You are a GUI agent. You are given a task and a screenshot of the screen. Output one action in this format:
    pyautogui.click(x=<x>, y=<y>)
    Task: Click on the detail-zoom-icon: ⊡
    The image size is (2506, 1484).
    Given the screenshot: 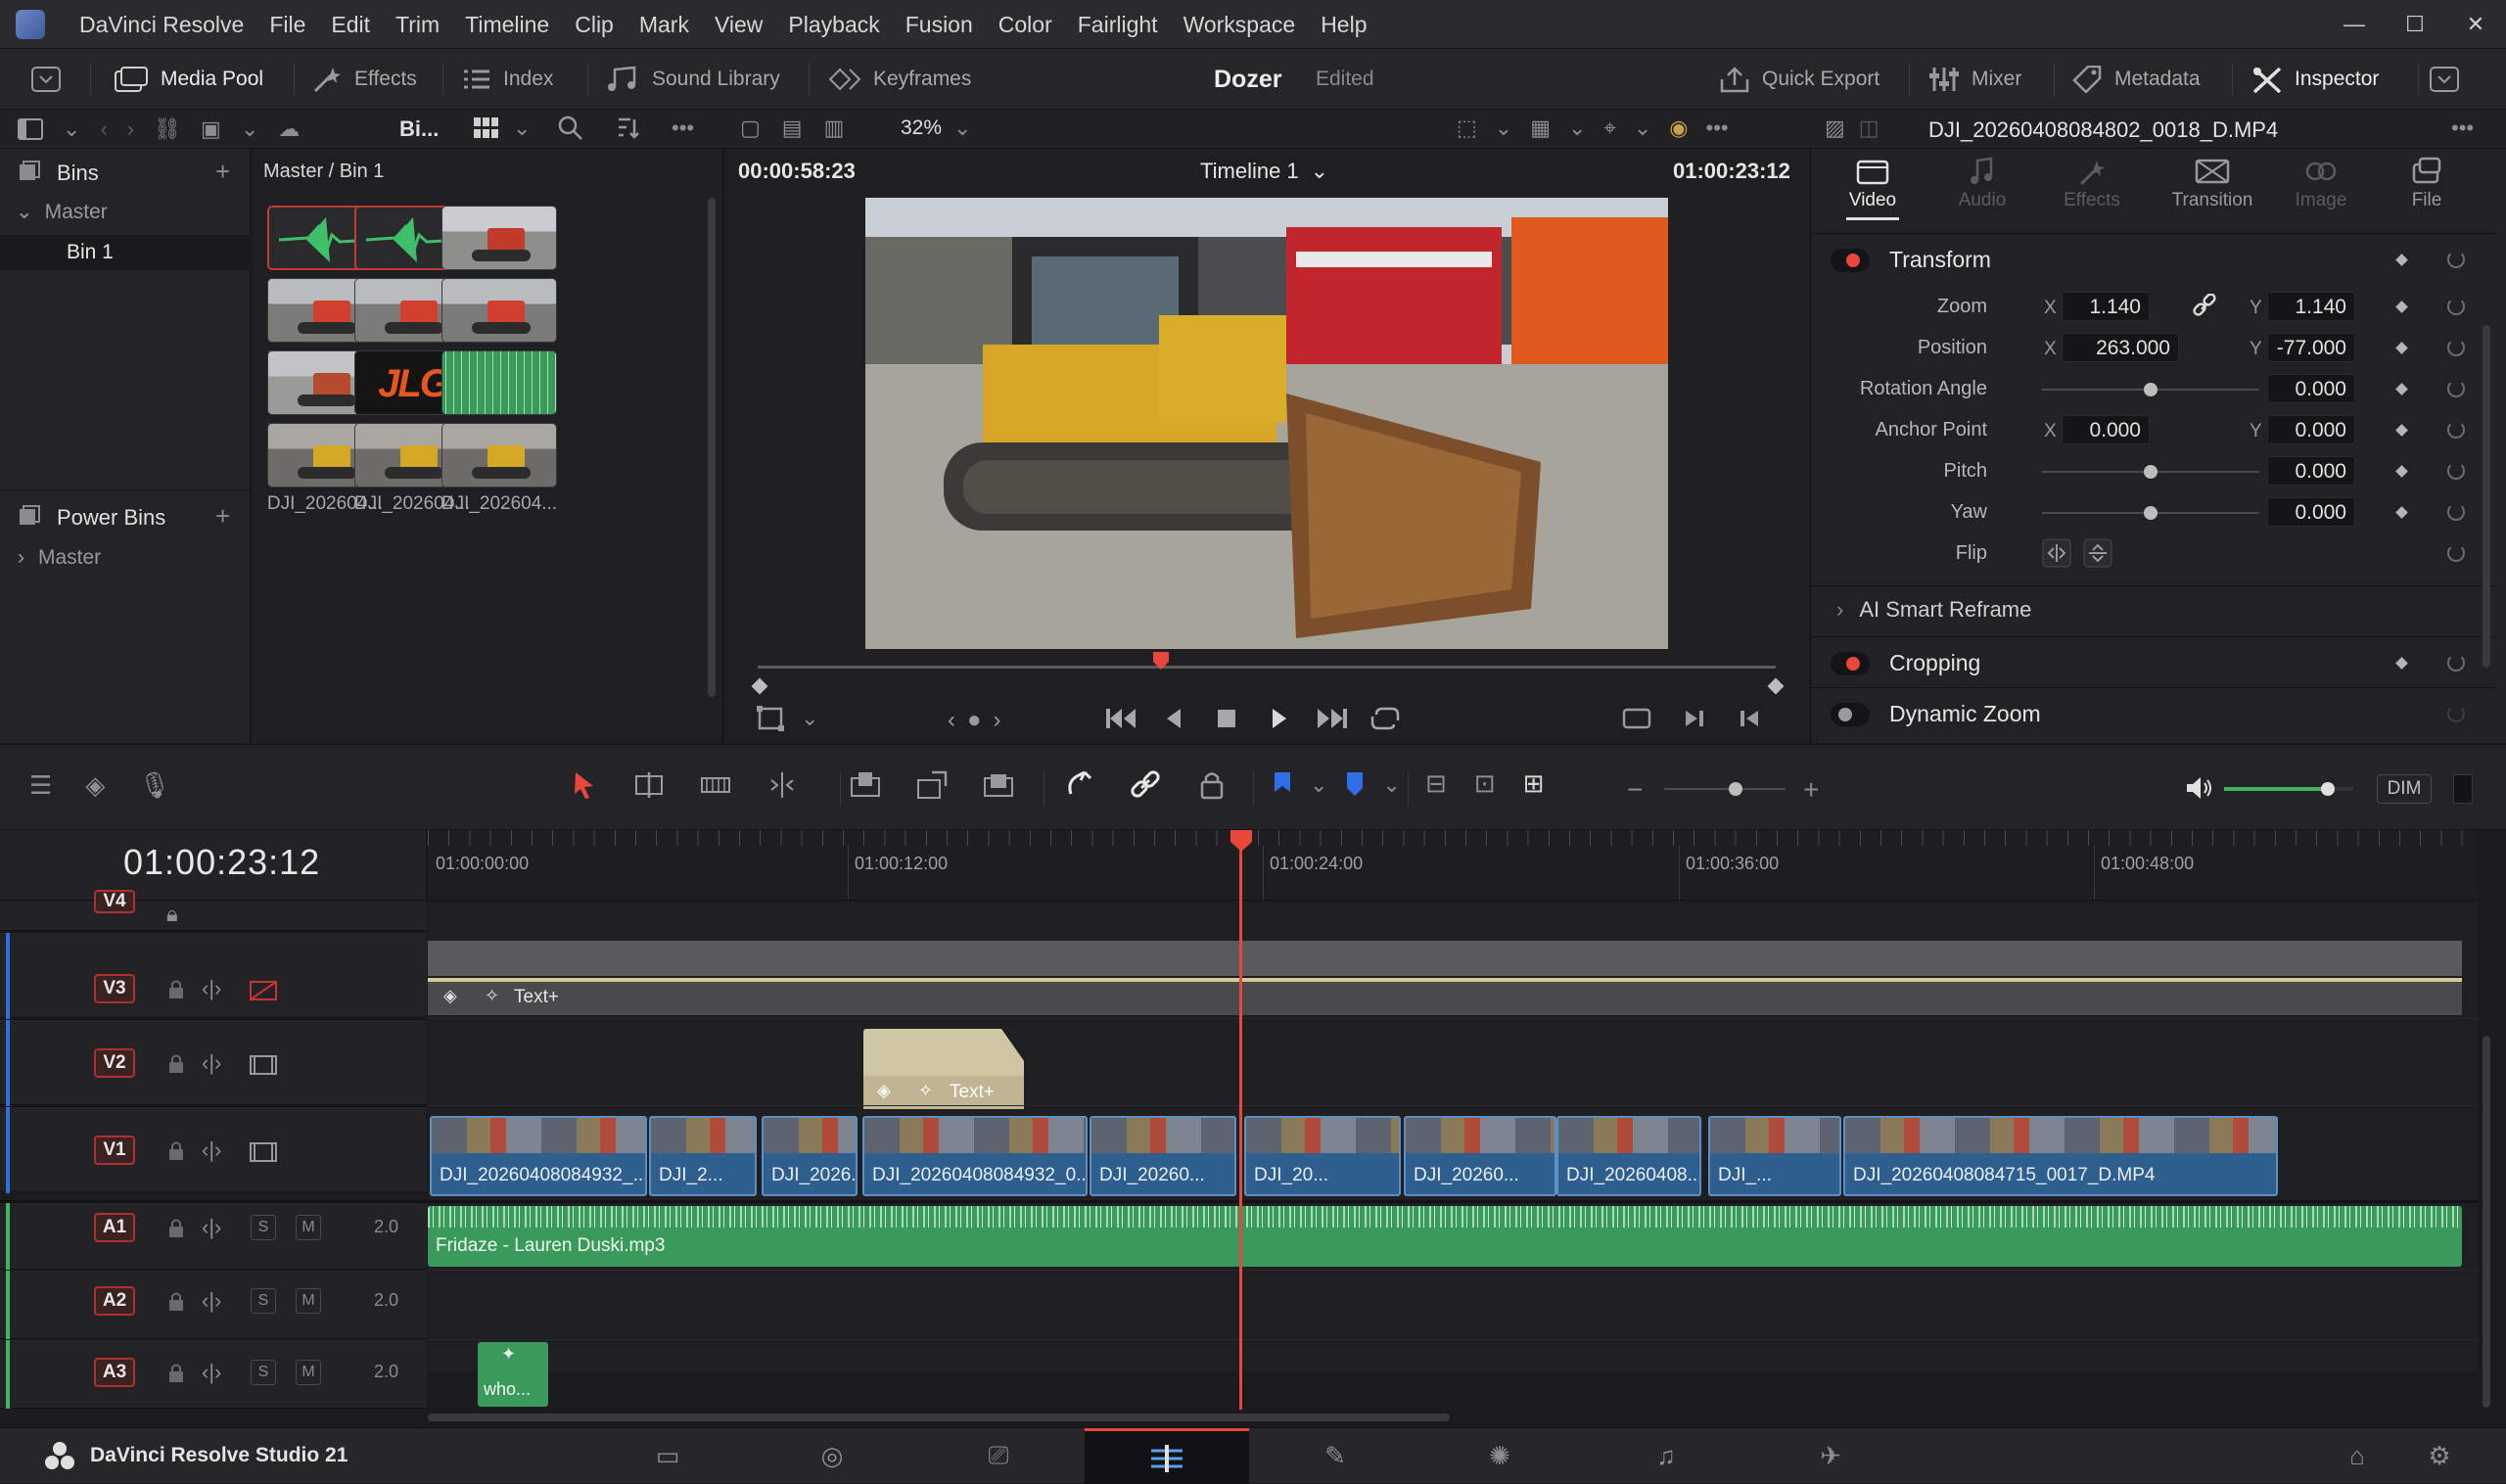 What is the action you would take?
    pyautogui.click(x=1485, y=783)
    